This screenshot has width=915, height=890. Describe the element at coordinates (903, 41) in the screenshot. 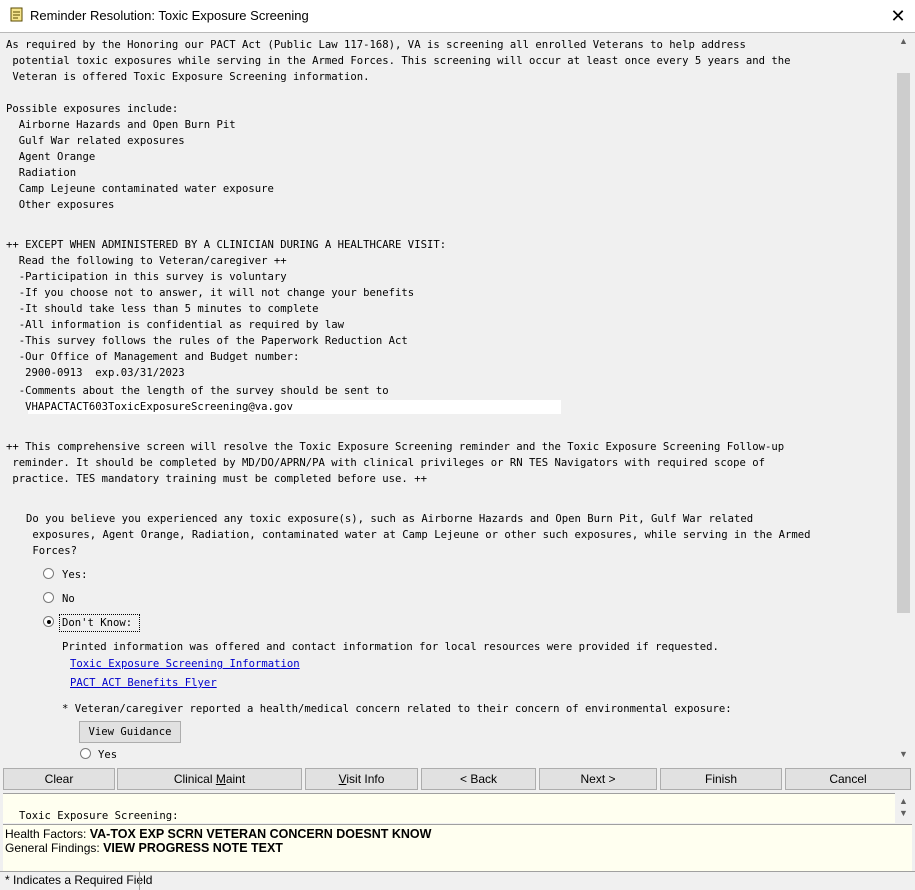

I see `scroll-up-icon: ▲` at that location.